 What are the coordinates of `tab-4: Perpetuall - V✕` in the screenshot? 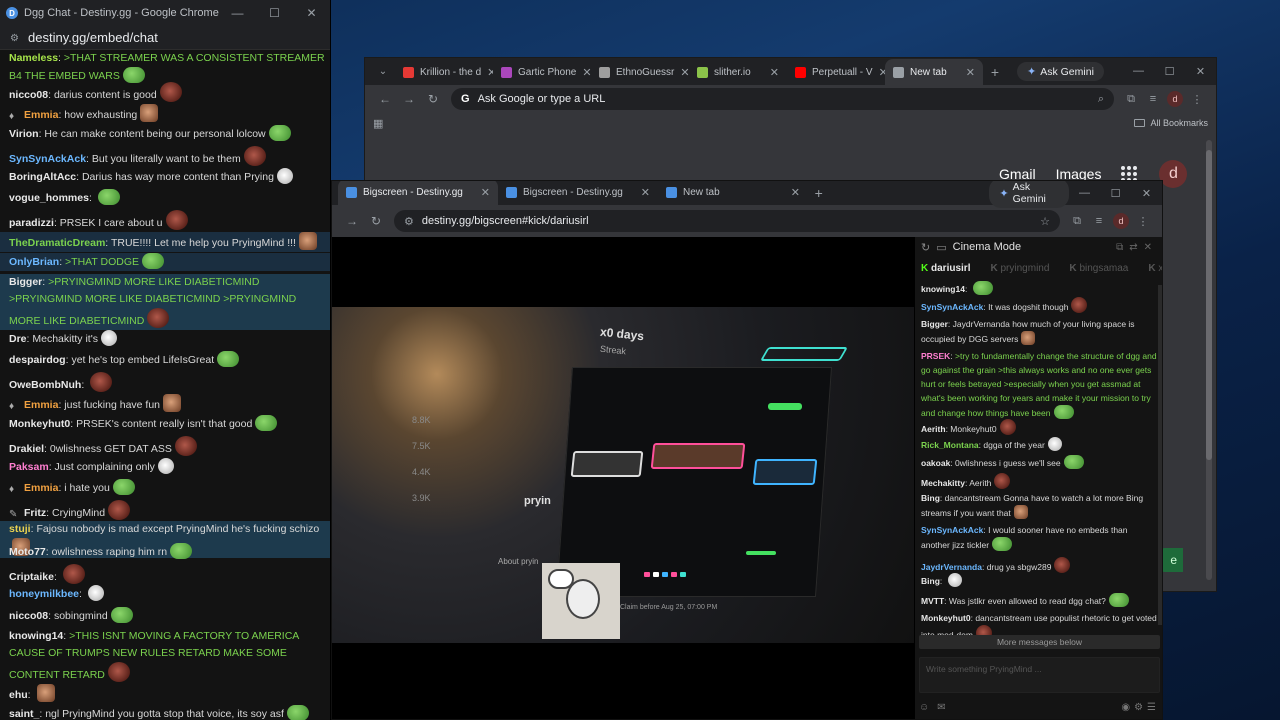 It's located at (836, 72).